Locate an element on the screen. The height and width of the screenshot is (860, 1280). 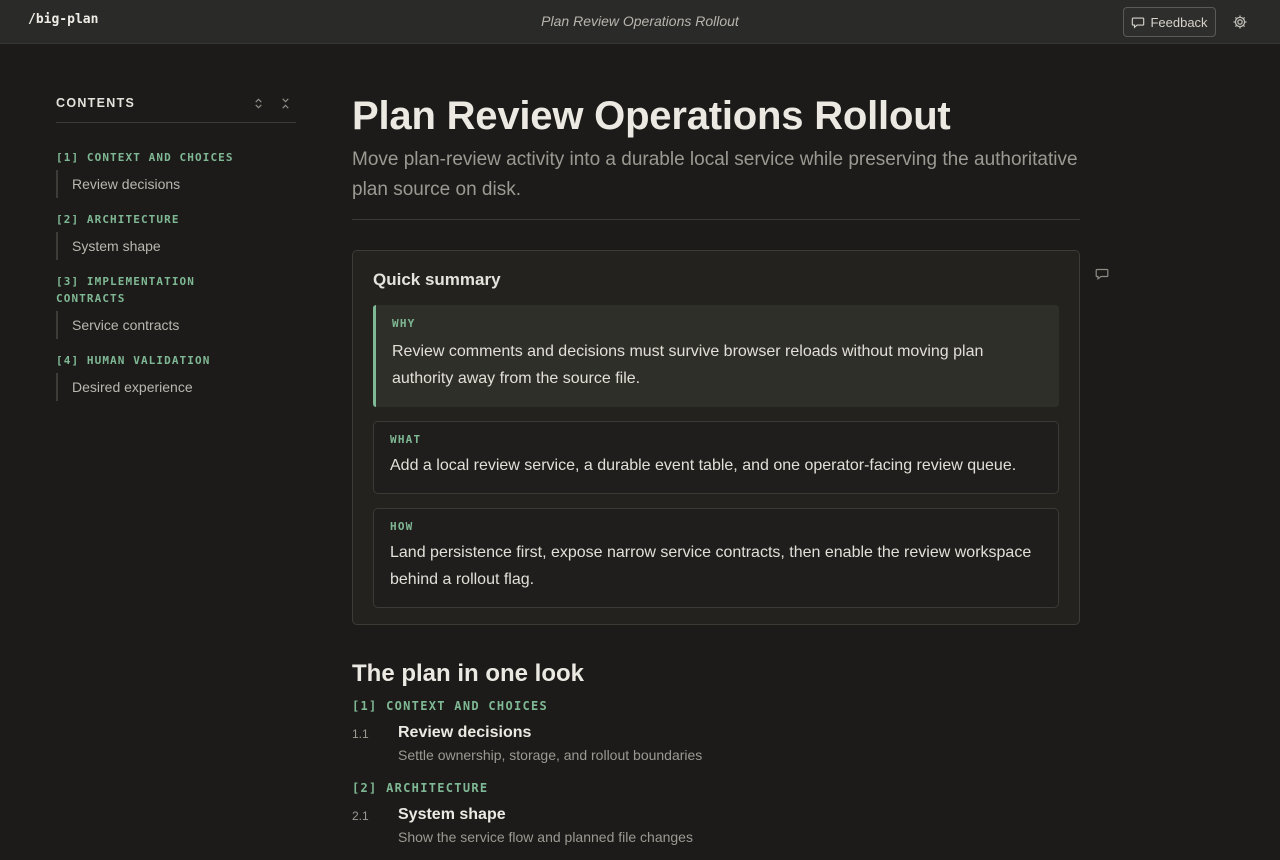
toc-section-implementation: [3] IMPLEMENTATION CONTRACTS is located at coordinates (151, 290).